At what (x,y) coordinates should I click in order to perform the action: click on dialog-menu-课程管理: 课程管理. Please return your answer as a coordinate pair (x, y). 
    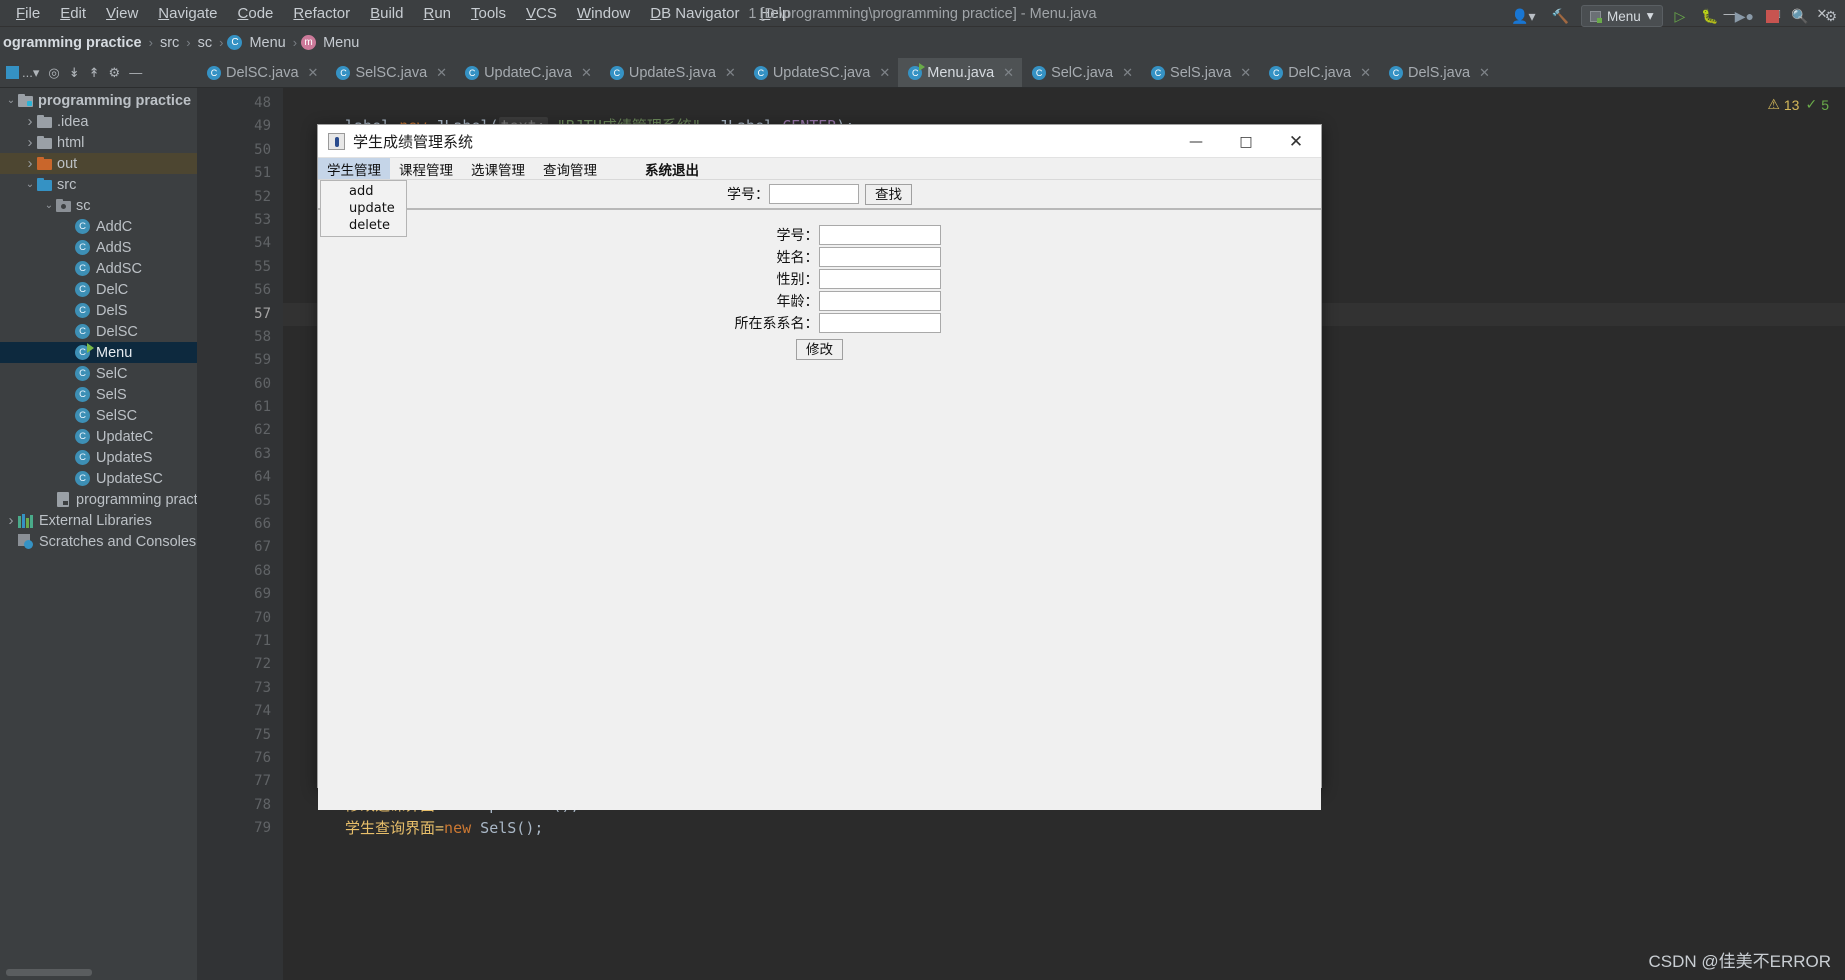
    Looking at the image, I should click on (426, 168).